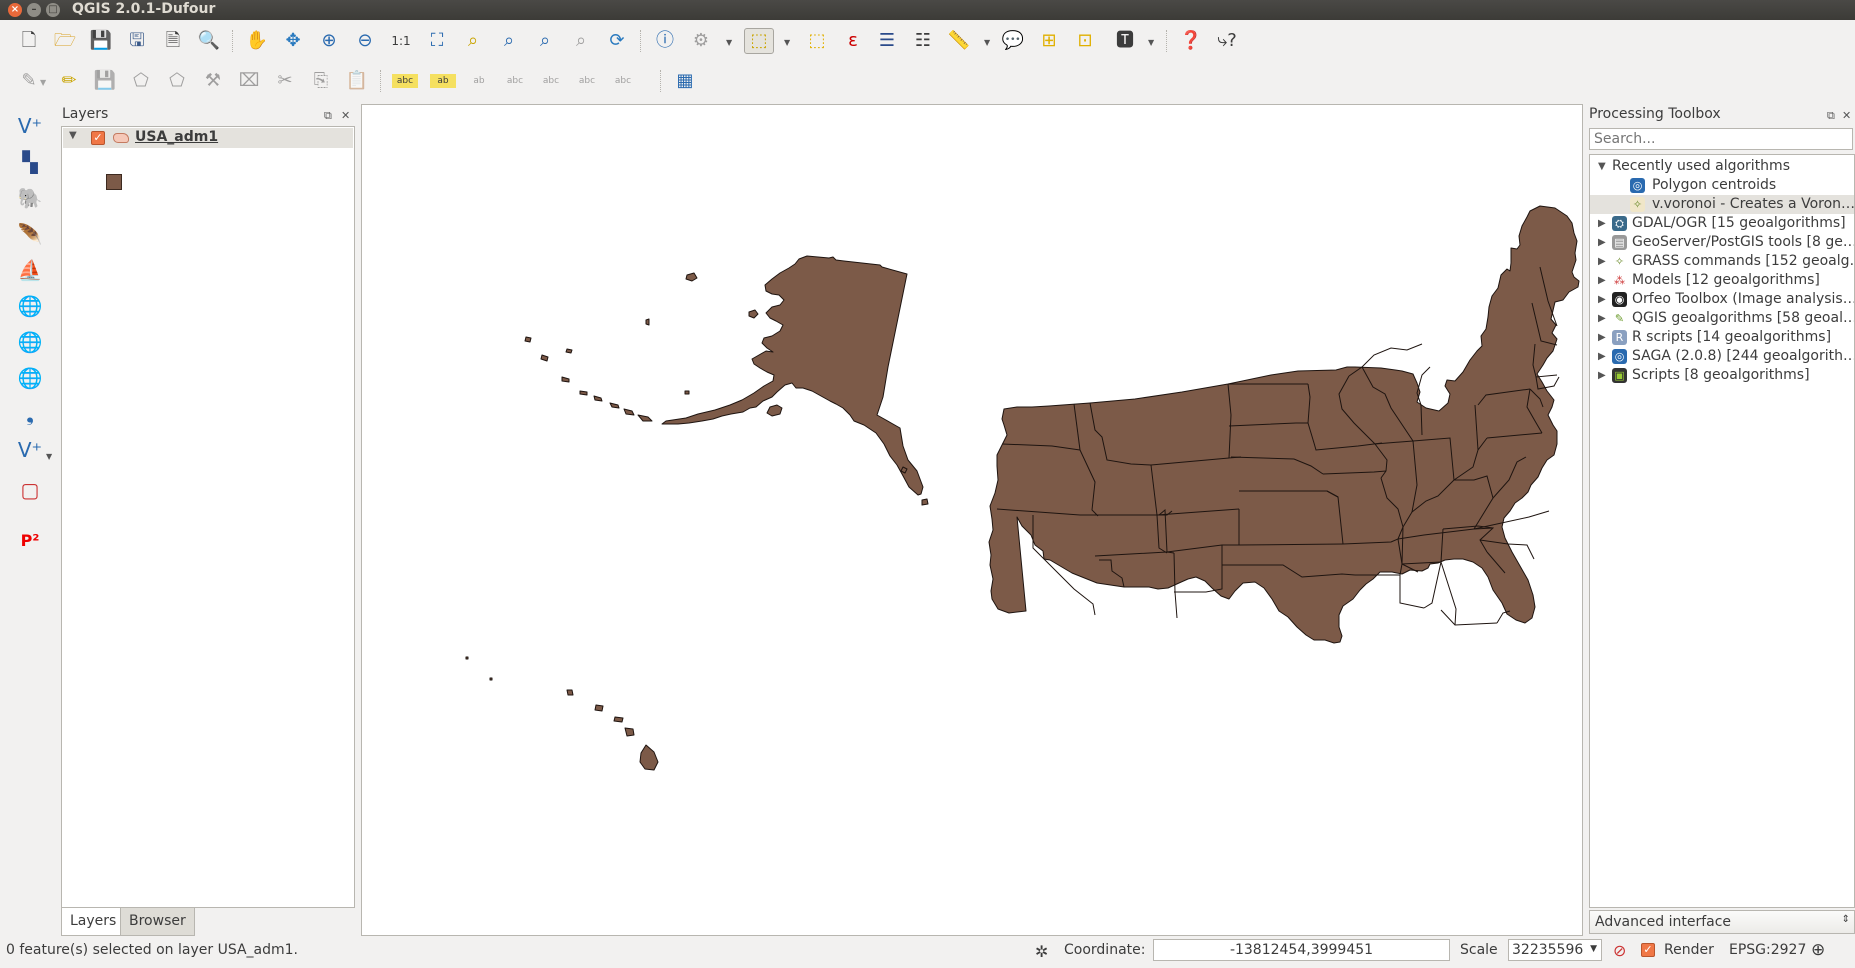 This screenshot has height=968, width=1855. What do you see at coordinates (1722, 375) in the screenshot?
I see `tree-provider-scripts: ▶ ▣ Scripts [8 geoalgorithms]` at bounding box center [1722, 375].